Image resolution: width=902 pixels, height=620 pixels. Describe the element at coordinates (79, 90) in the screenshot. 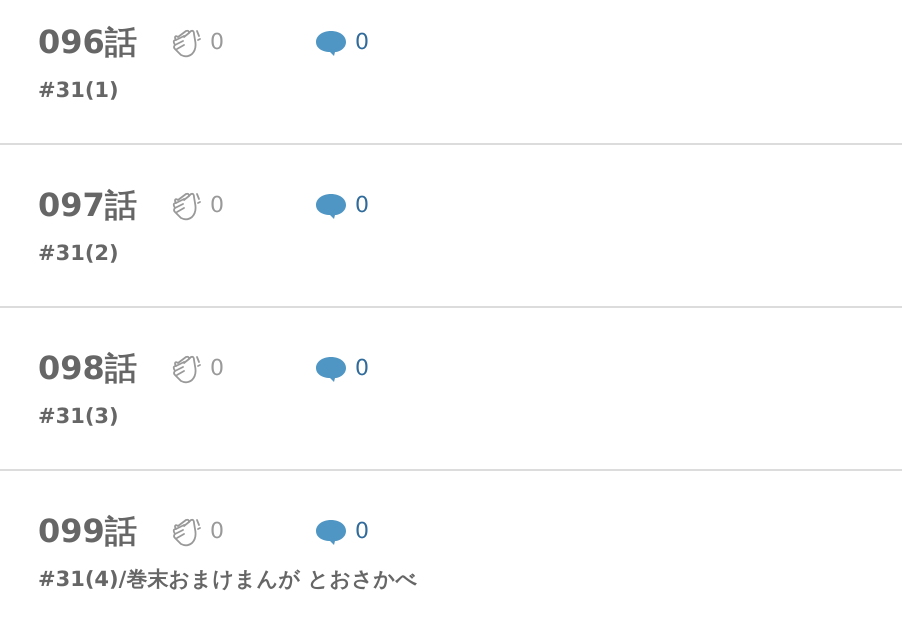

I see `episode-subtitle: #31(1)` at that location.